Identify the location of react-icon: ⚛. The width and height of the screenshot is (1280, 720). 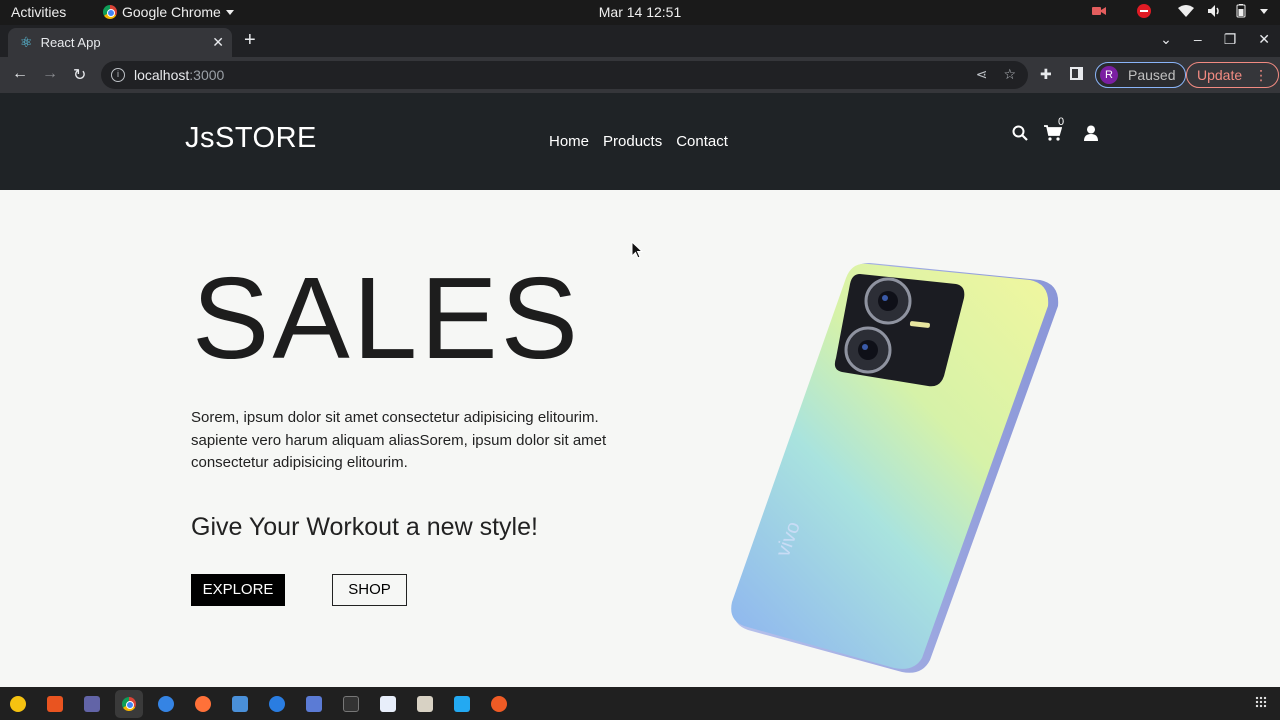
(26, 42).